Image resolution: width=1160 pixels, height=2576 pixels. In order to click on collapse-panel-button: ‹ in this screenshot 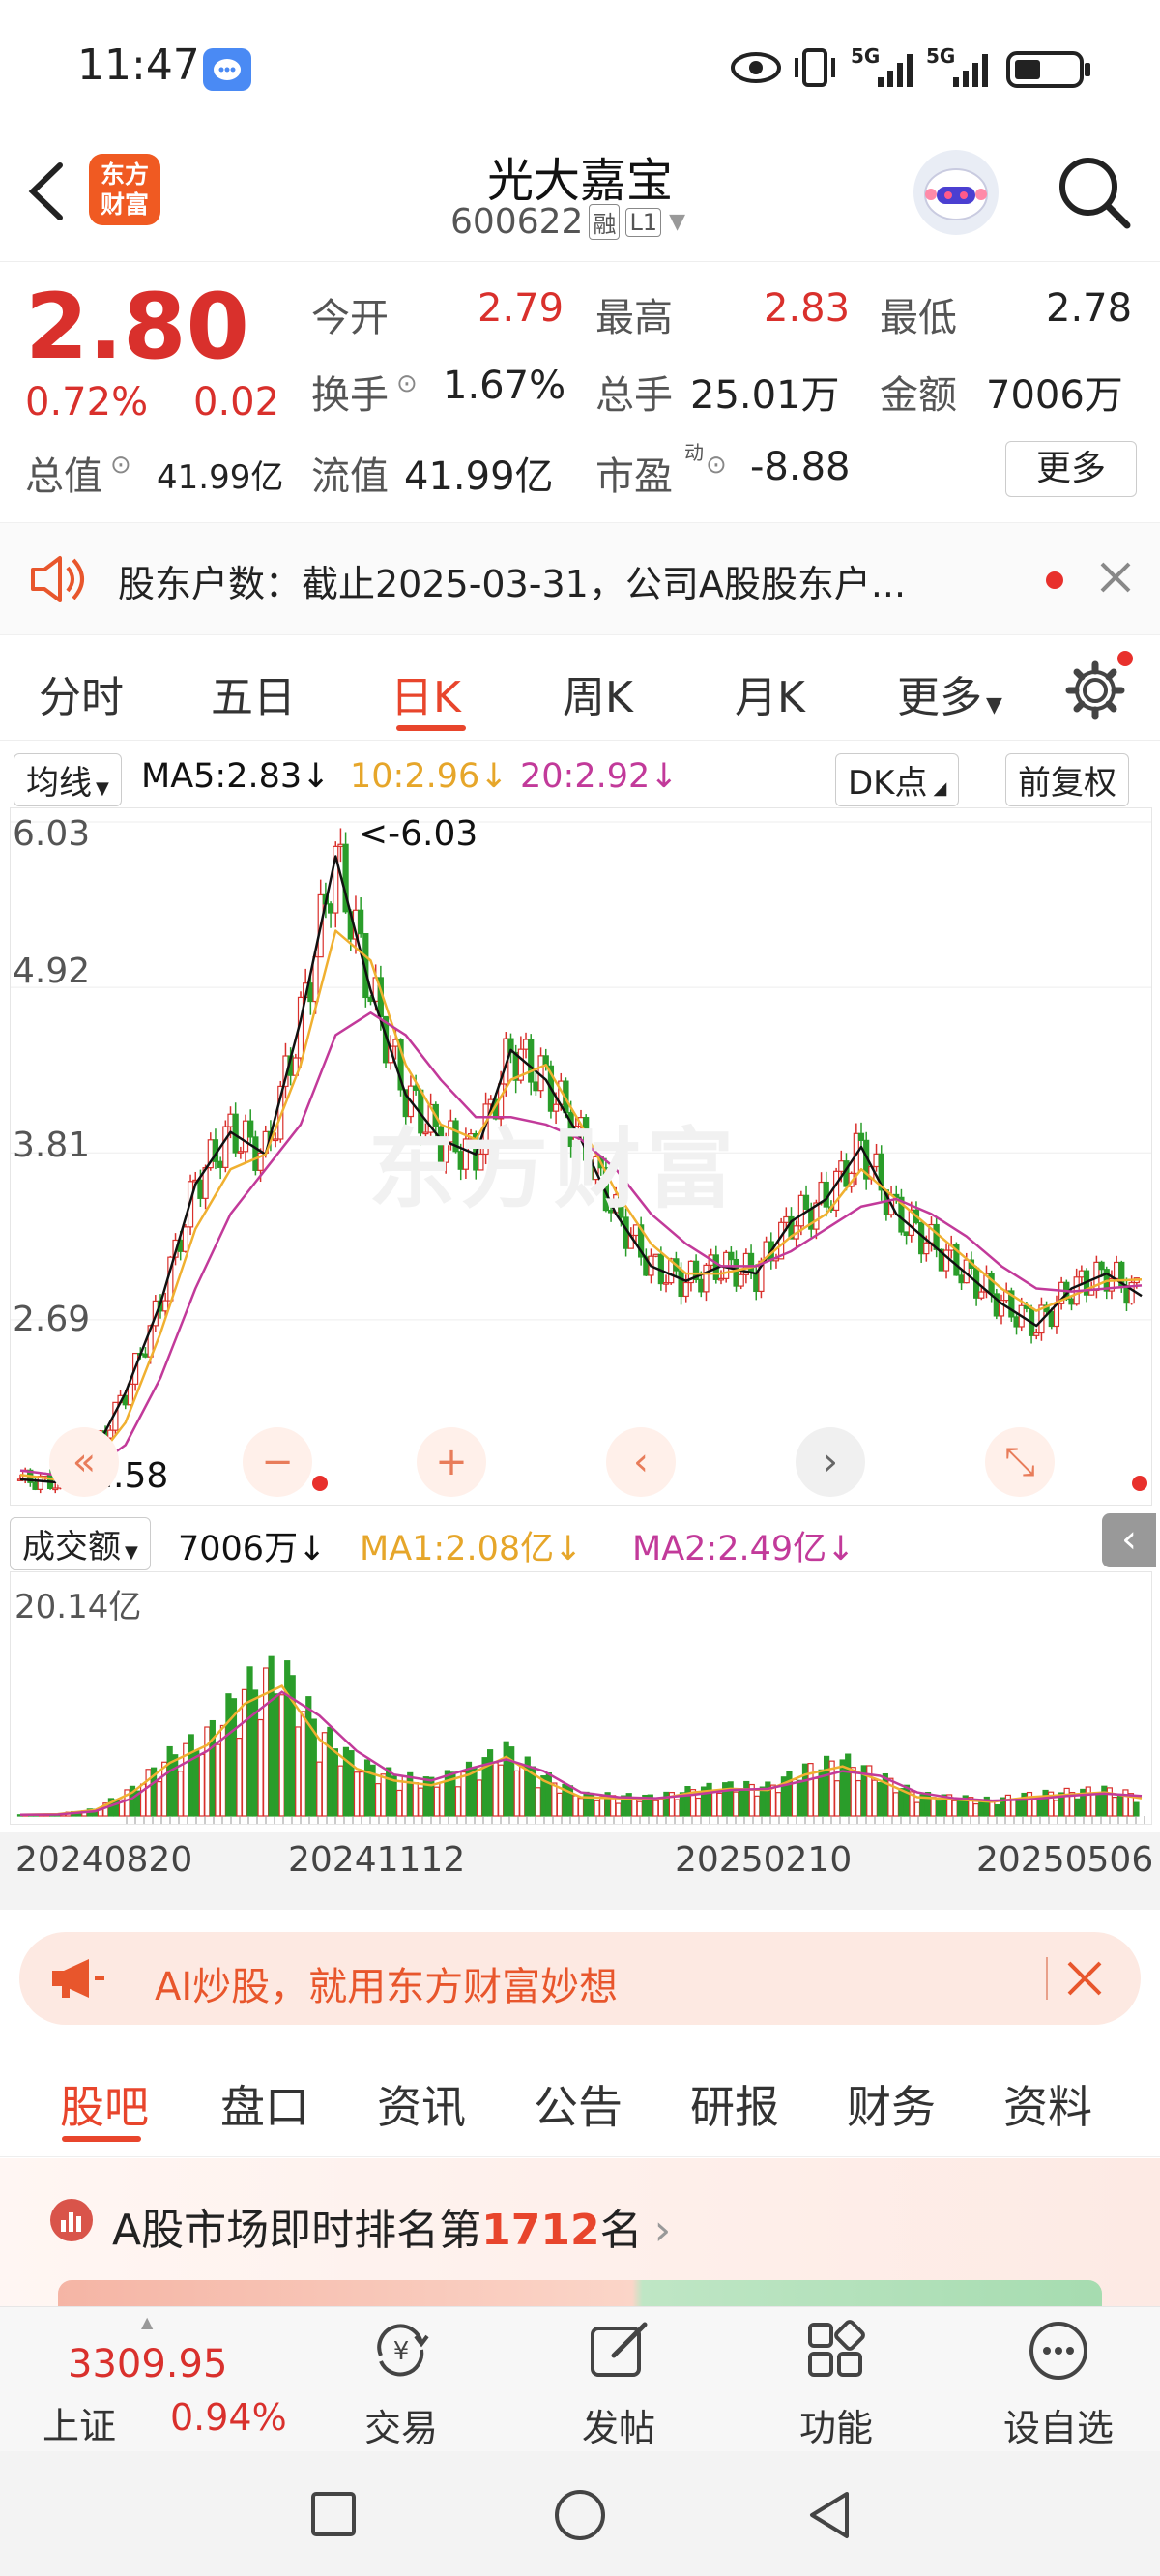, I will do `click(1129, 1540)`.